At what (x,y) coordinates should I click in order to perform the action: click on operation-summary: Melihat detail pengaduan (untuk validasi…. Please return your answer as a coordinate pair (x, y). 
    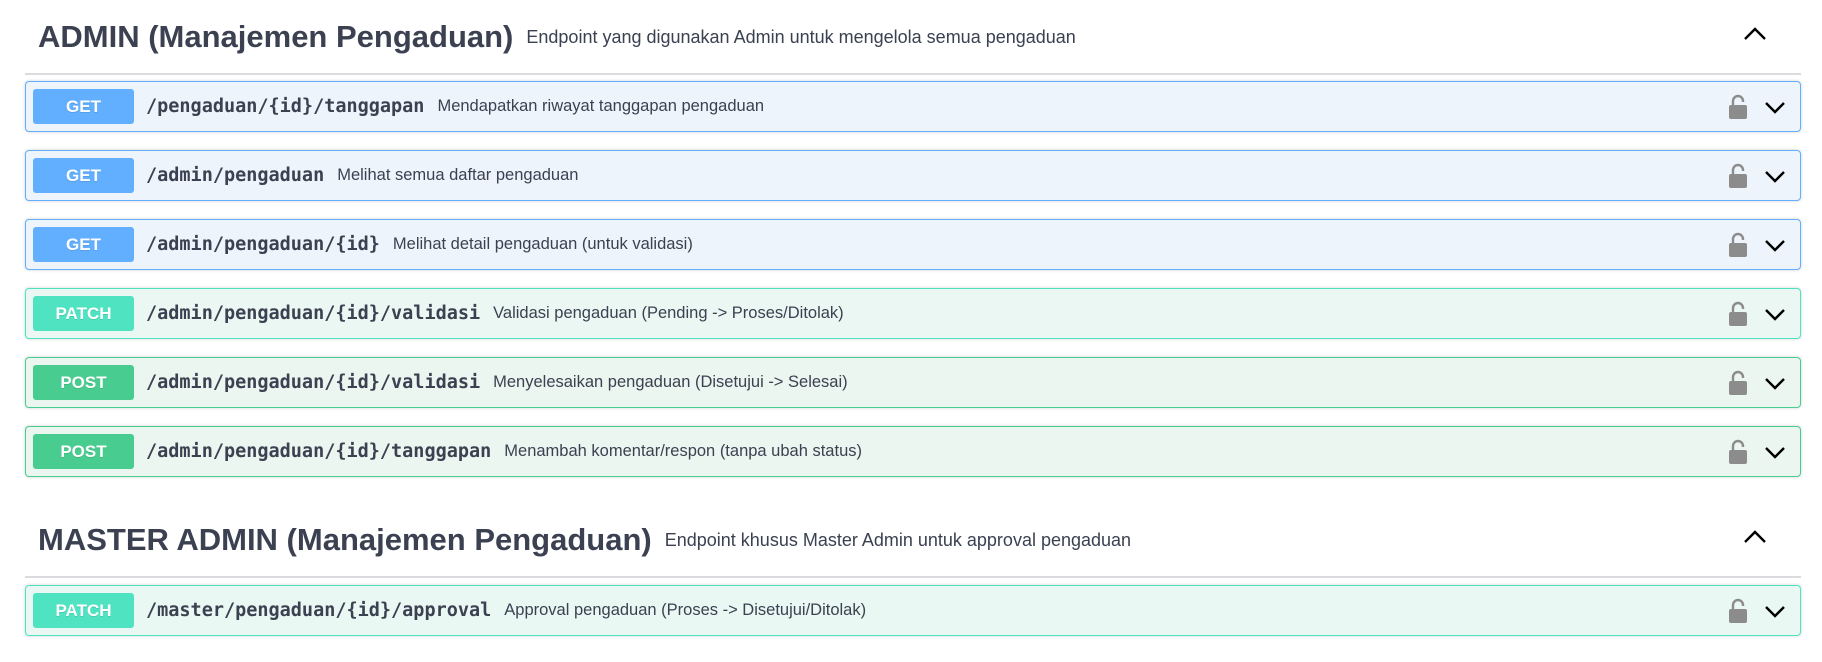
    Looking at the image, I should click on (542, 244).